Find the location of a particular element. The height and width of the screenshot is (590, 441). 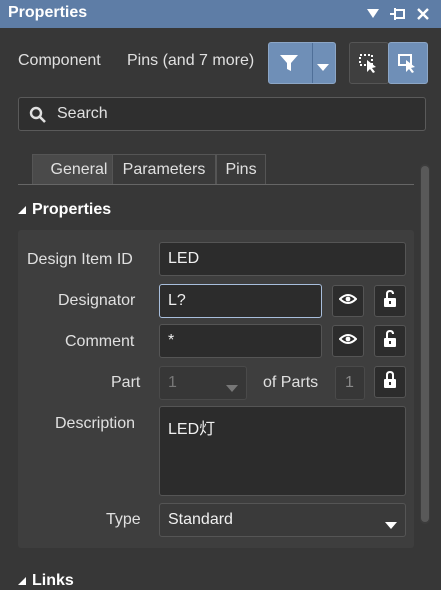

lock-icon is located at coordinates (390, 382).